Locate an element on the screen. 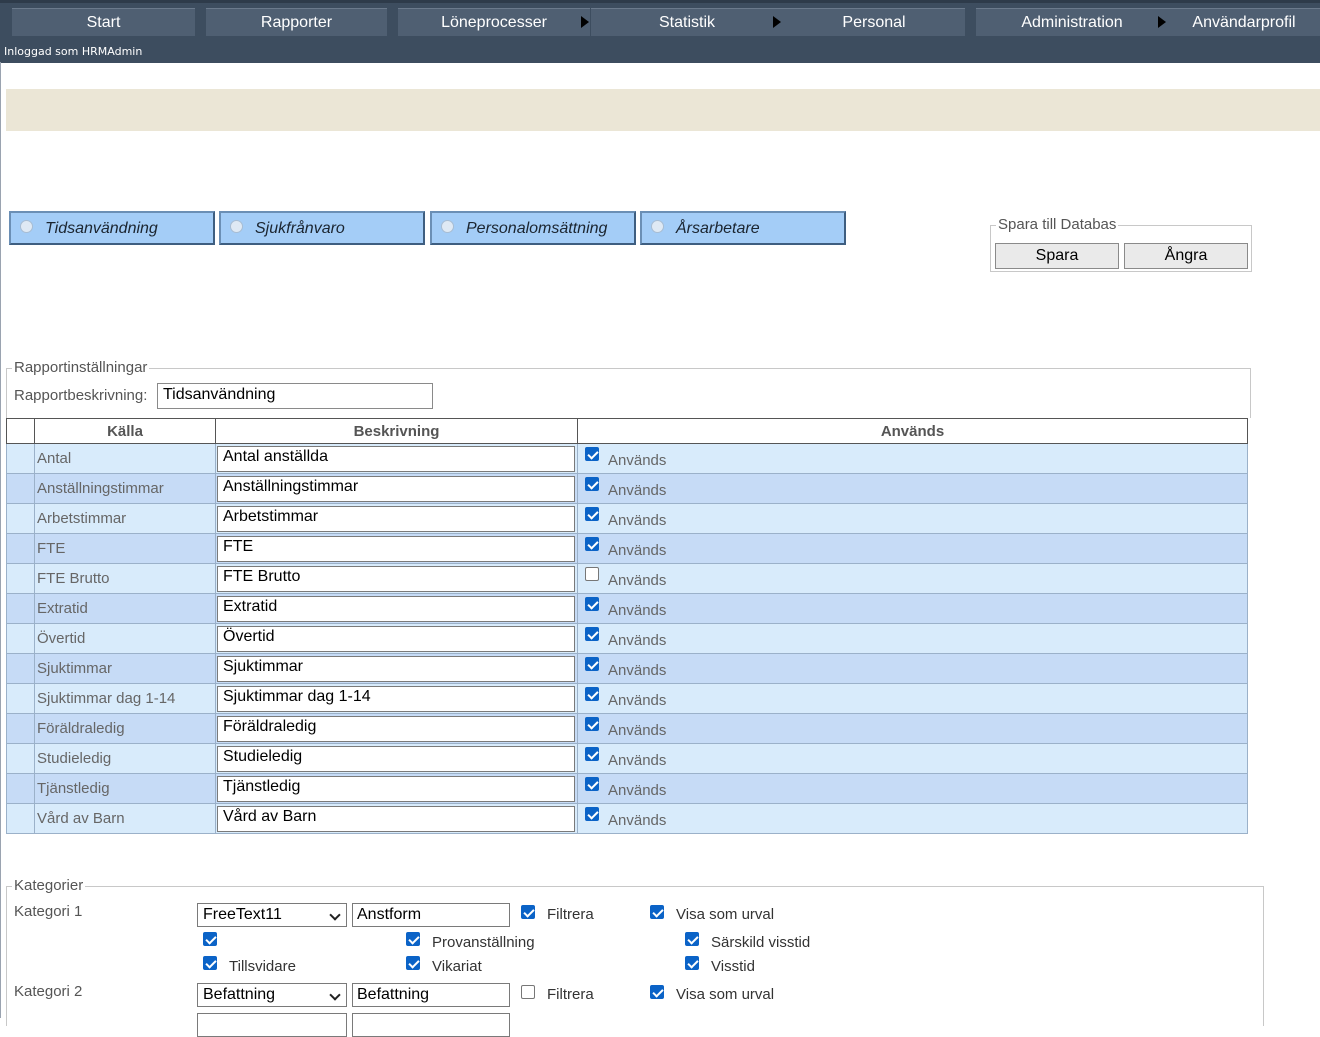  value-provanstallning-label: Provanställning is located at coordinates (483, 942).